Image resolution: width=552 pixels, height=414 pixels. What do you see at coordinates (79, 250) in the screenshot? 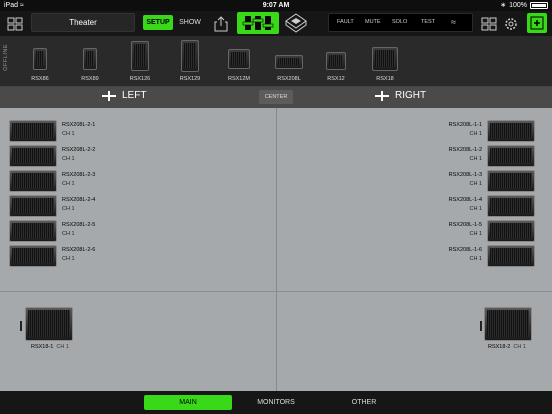
I see `speaker-name: RSX208L-2-6` at bounding box center [79, 250].